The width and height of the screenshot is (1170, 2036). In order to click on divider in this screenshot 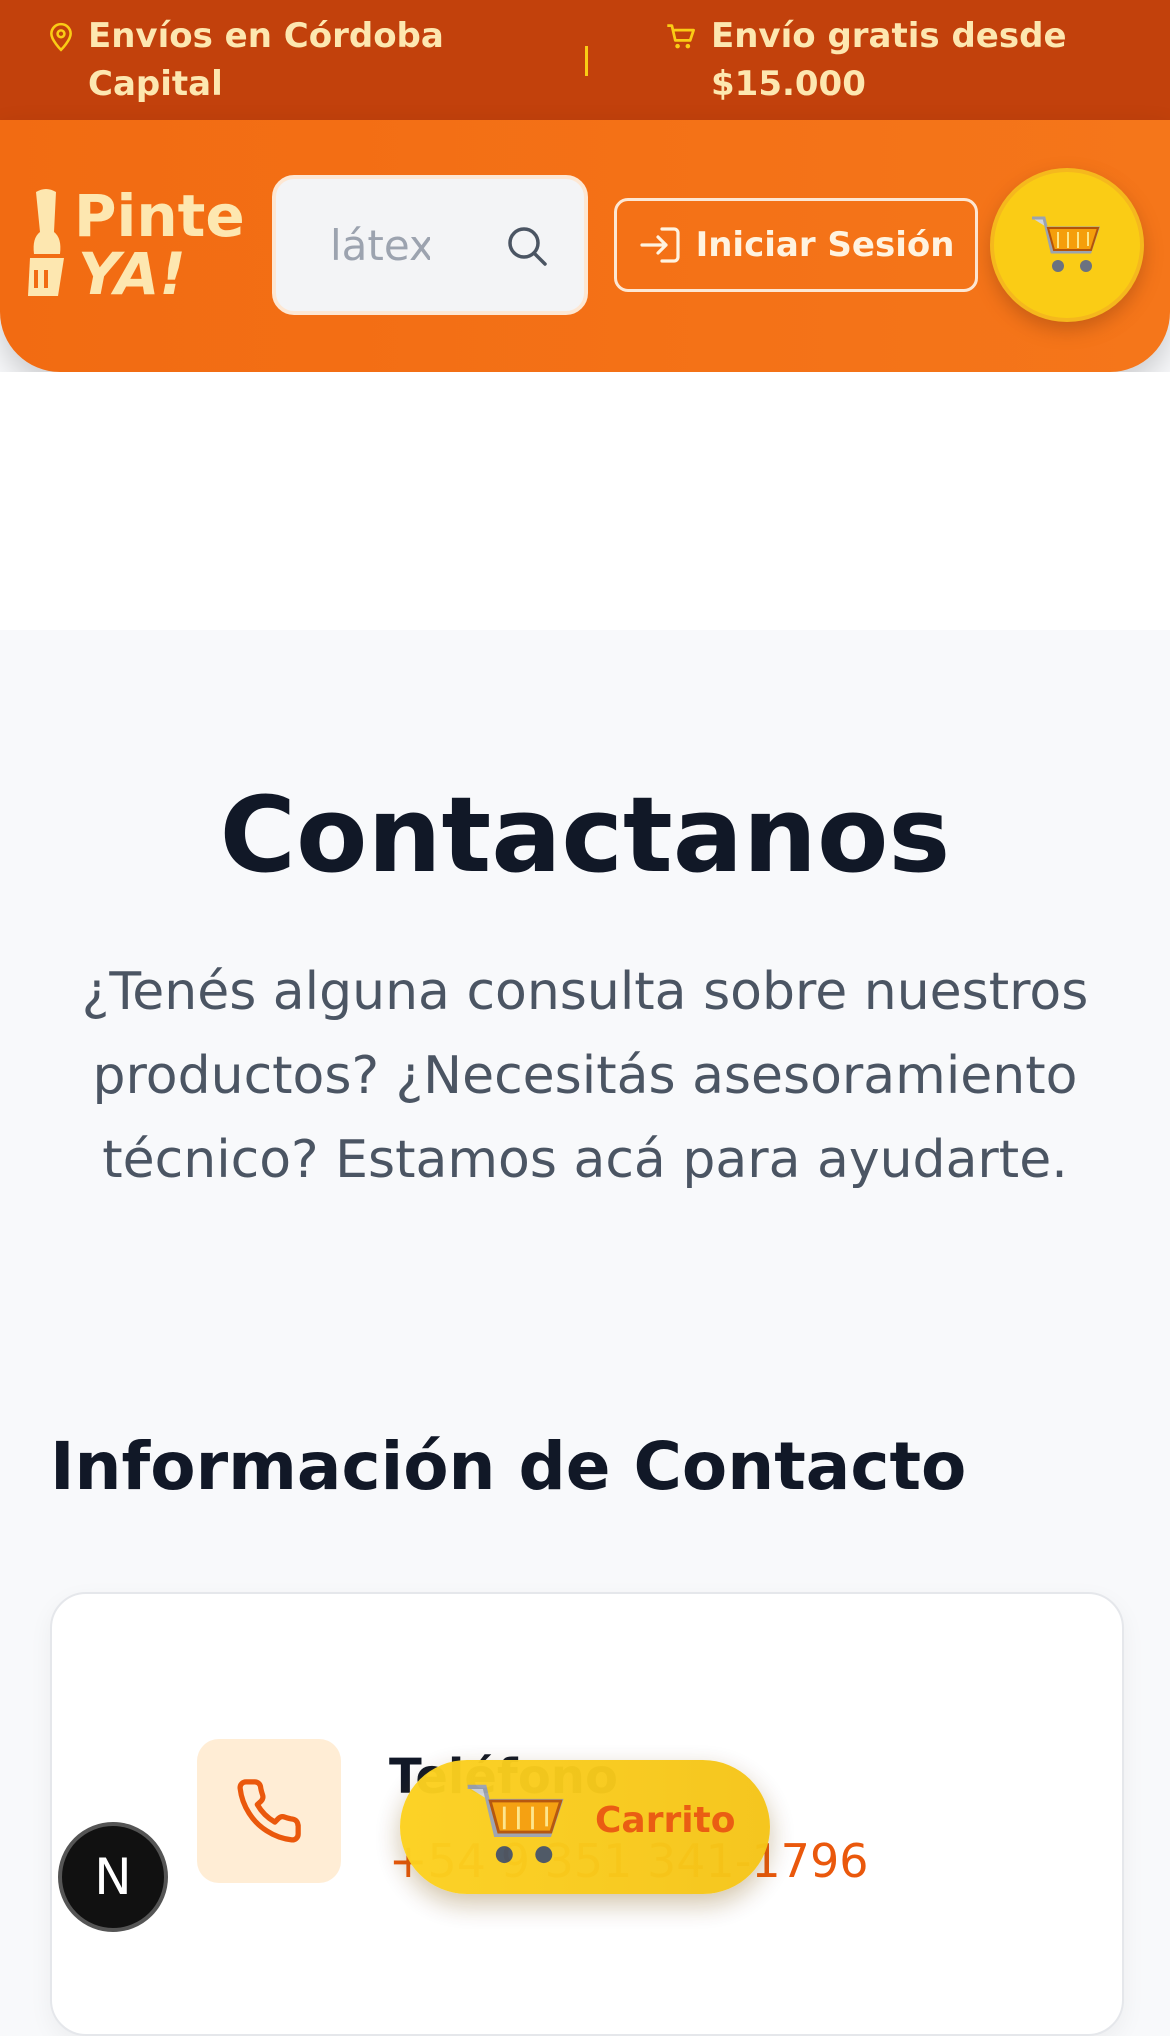, I will do `click(586, 61)`.